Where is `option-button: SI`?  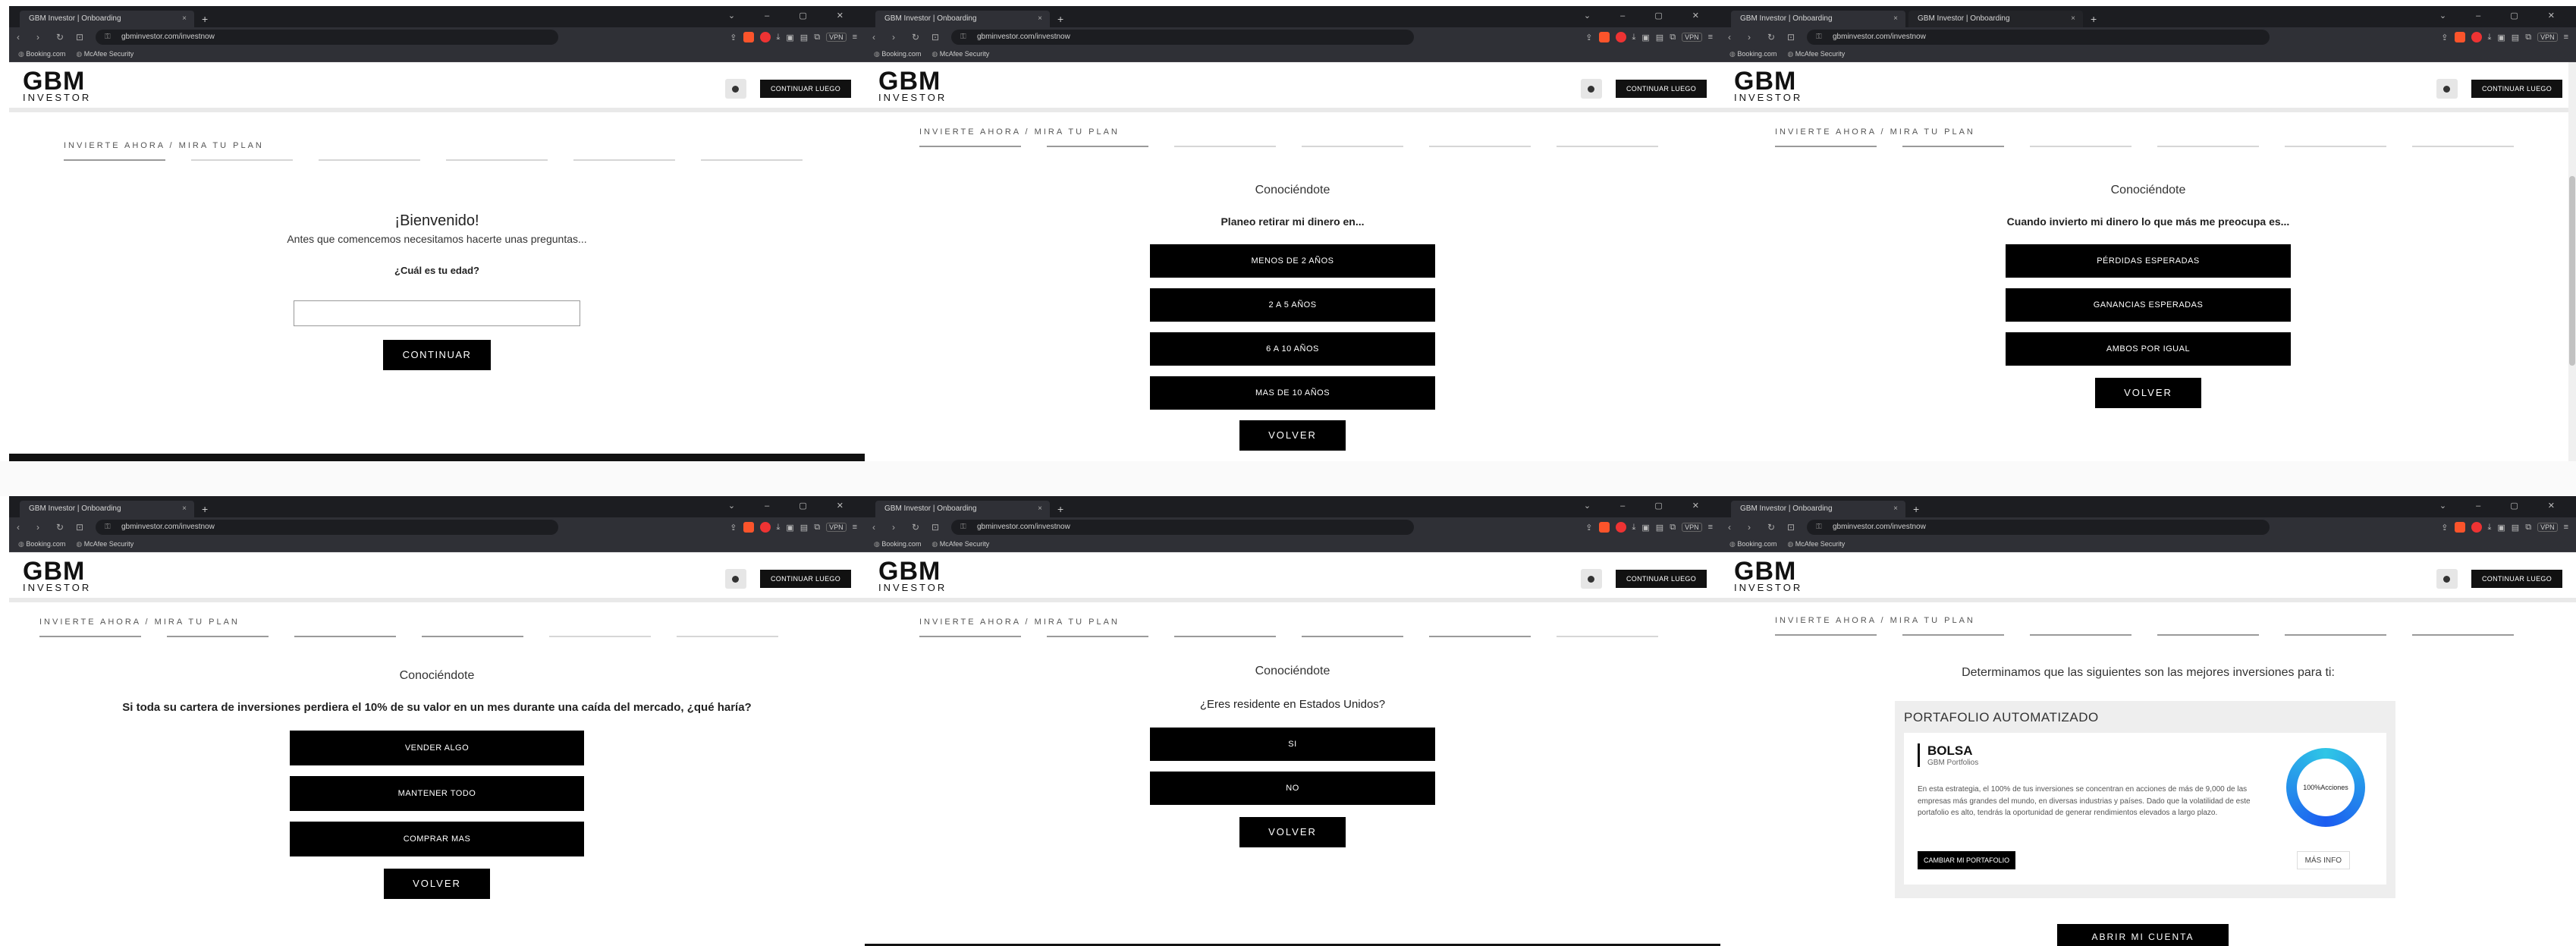 option-button: SI is located at coordinates (1292, 744).